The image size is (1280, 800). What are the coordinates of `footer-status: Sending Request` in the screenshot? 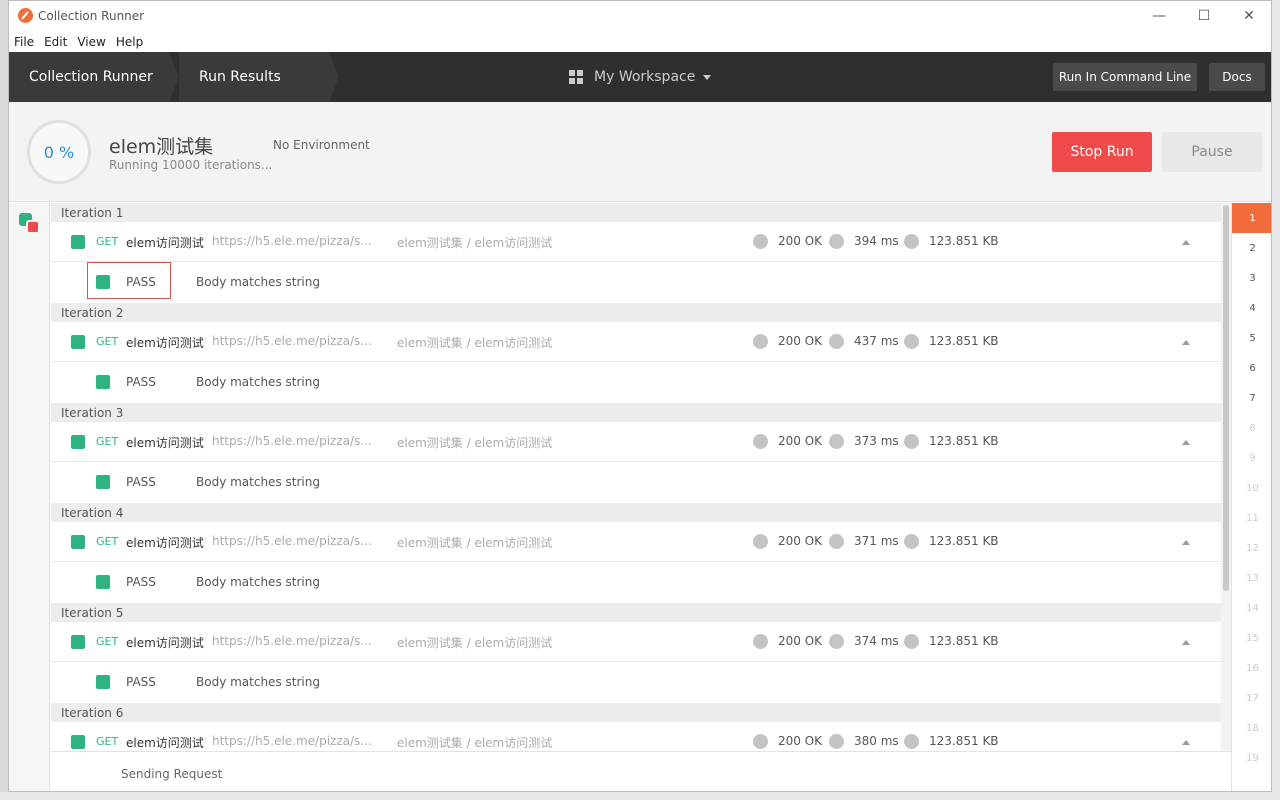 It's located at (172, 774).